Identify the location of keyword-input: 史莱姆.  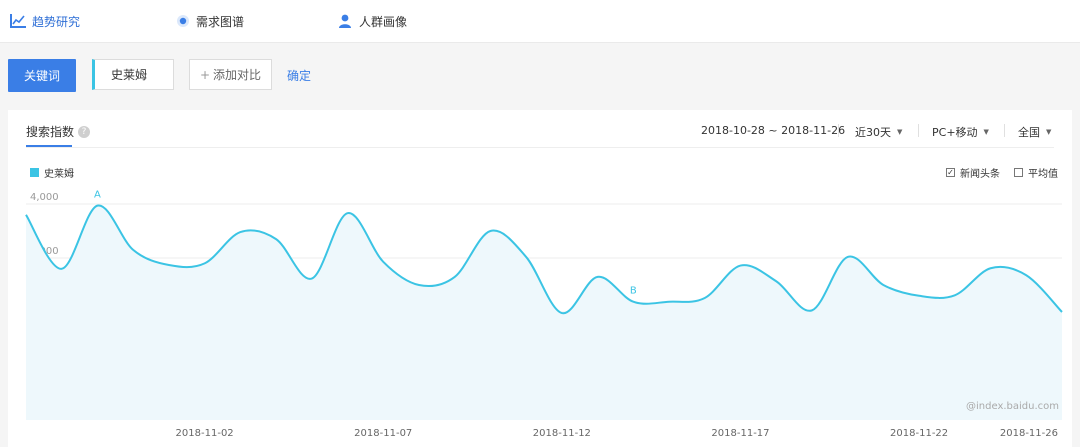
(133, 74).